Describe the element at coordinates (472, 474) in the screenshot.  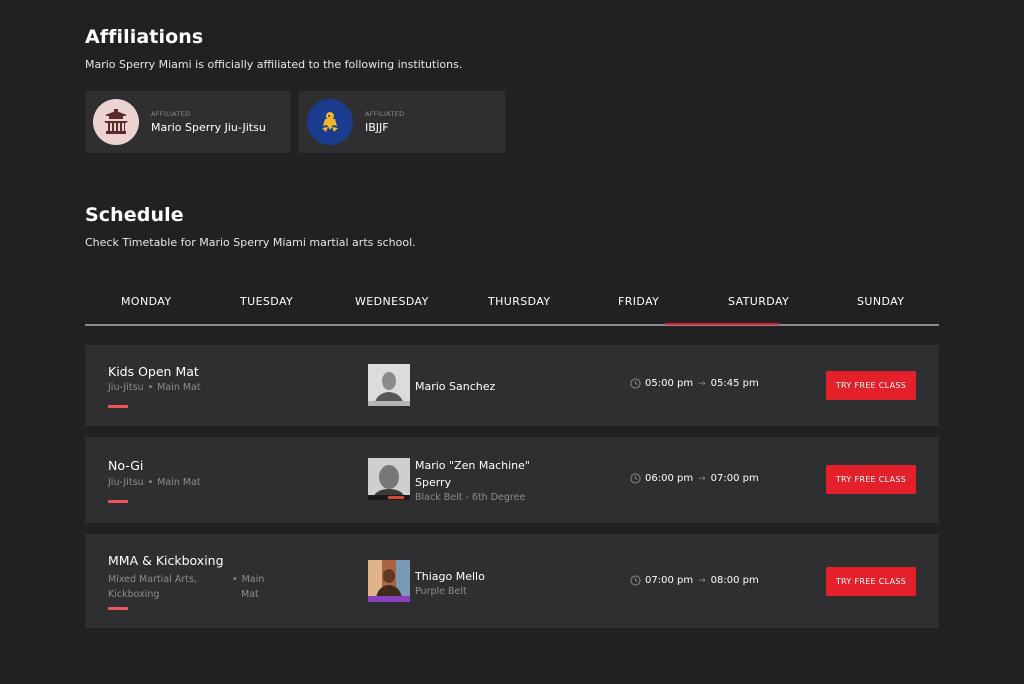
I see `instructor-name: Mario "Zen Machine" Sperry` at that location.